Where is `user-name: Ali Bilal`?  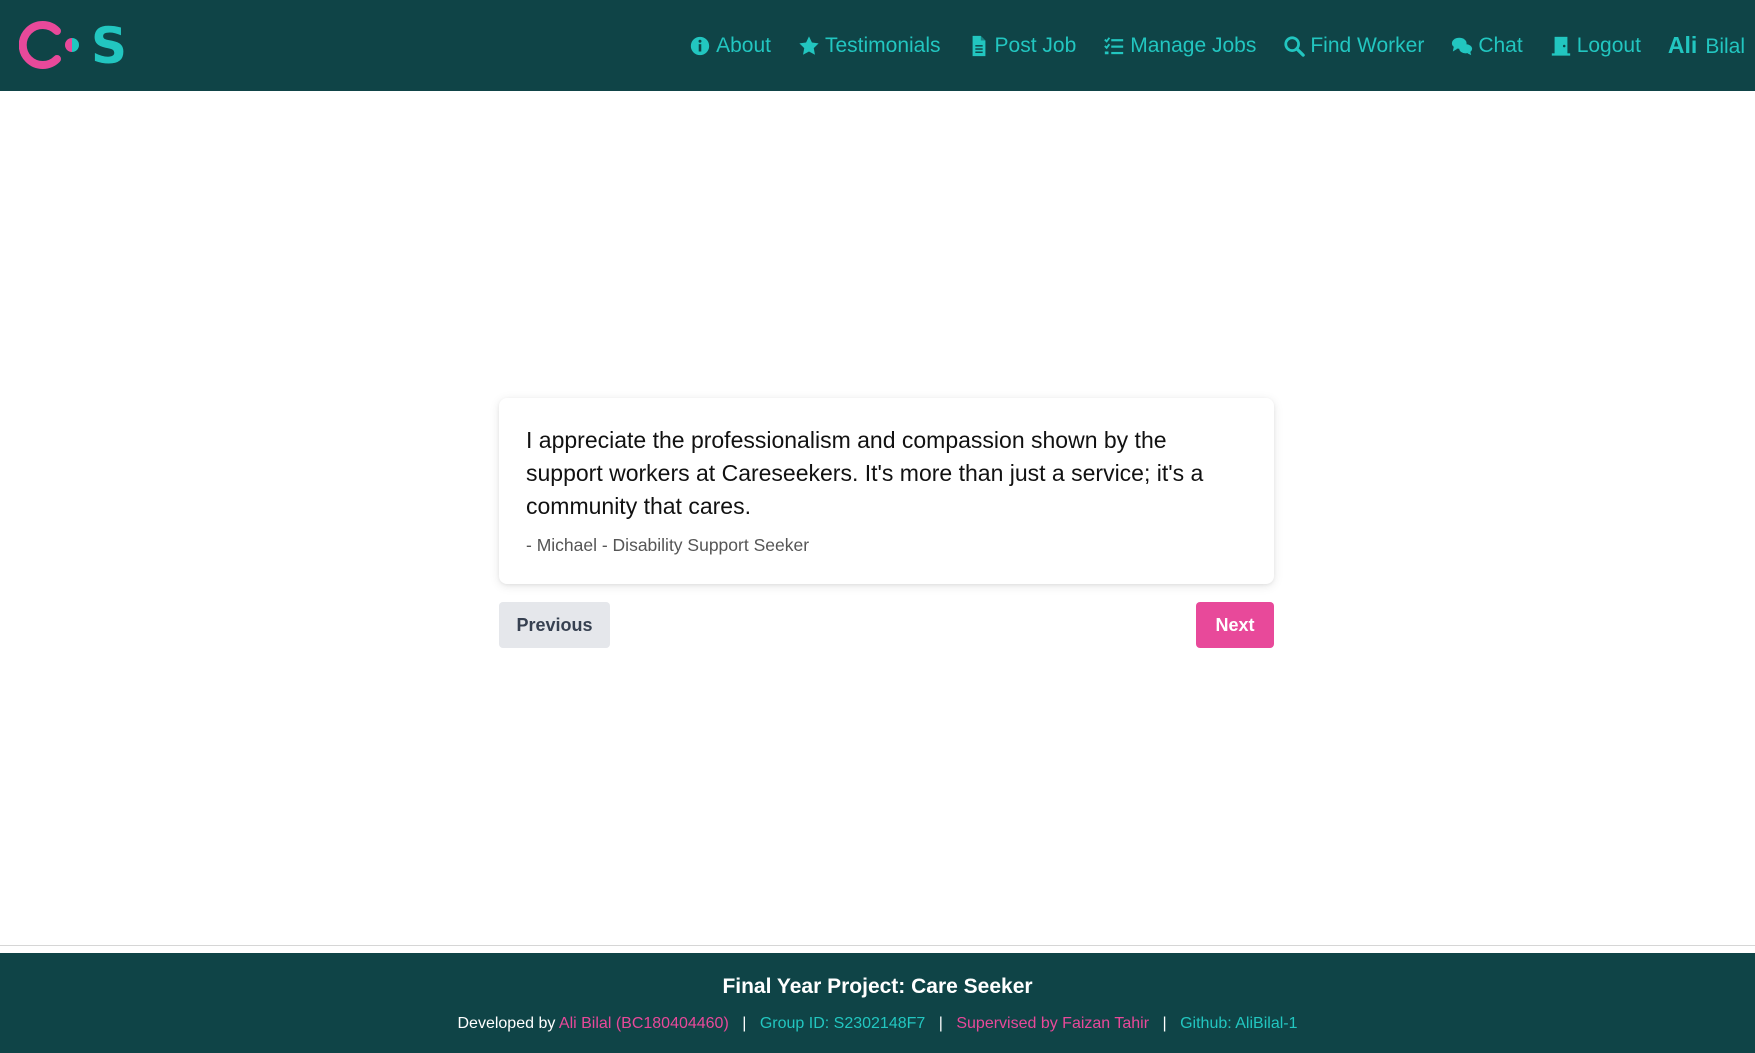
user-name: Ali Bilal is located at coordinates (1706, 45).